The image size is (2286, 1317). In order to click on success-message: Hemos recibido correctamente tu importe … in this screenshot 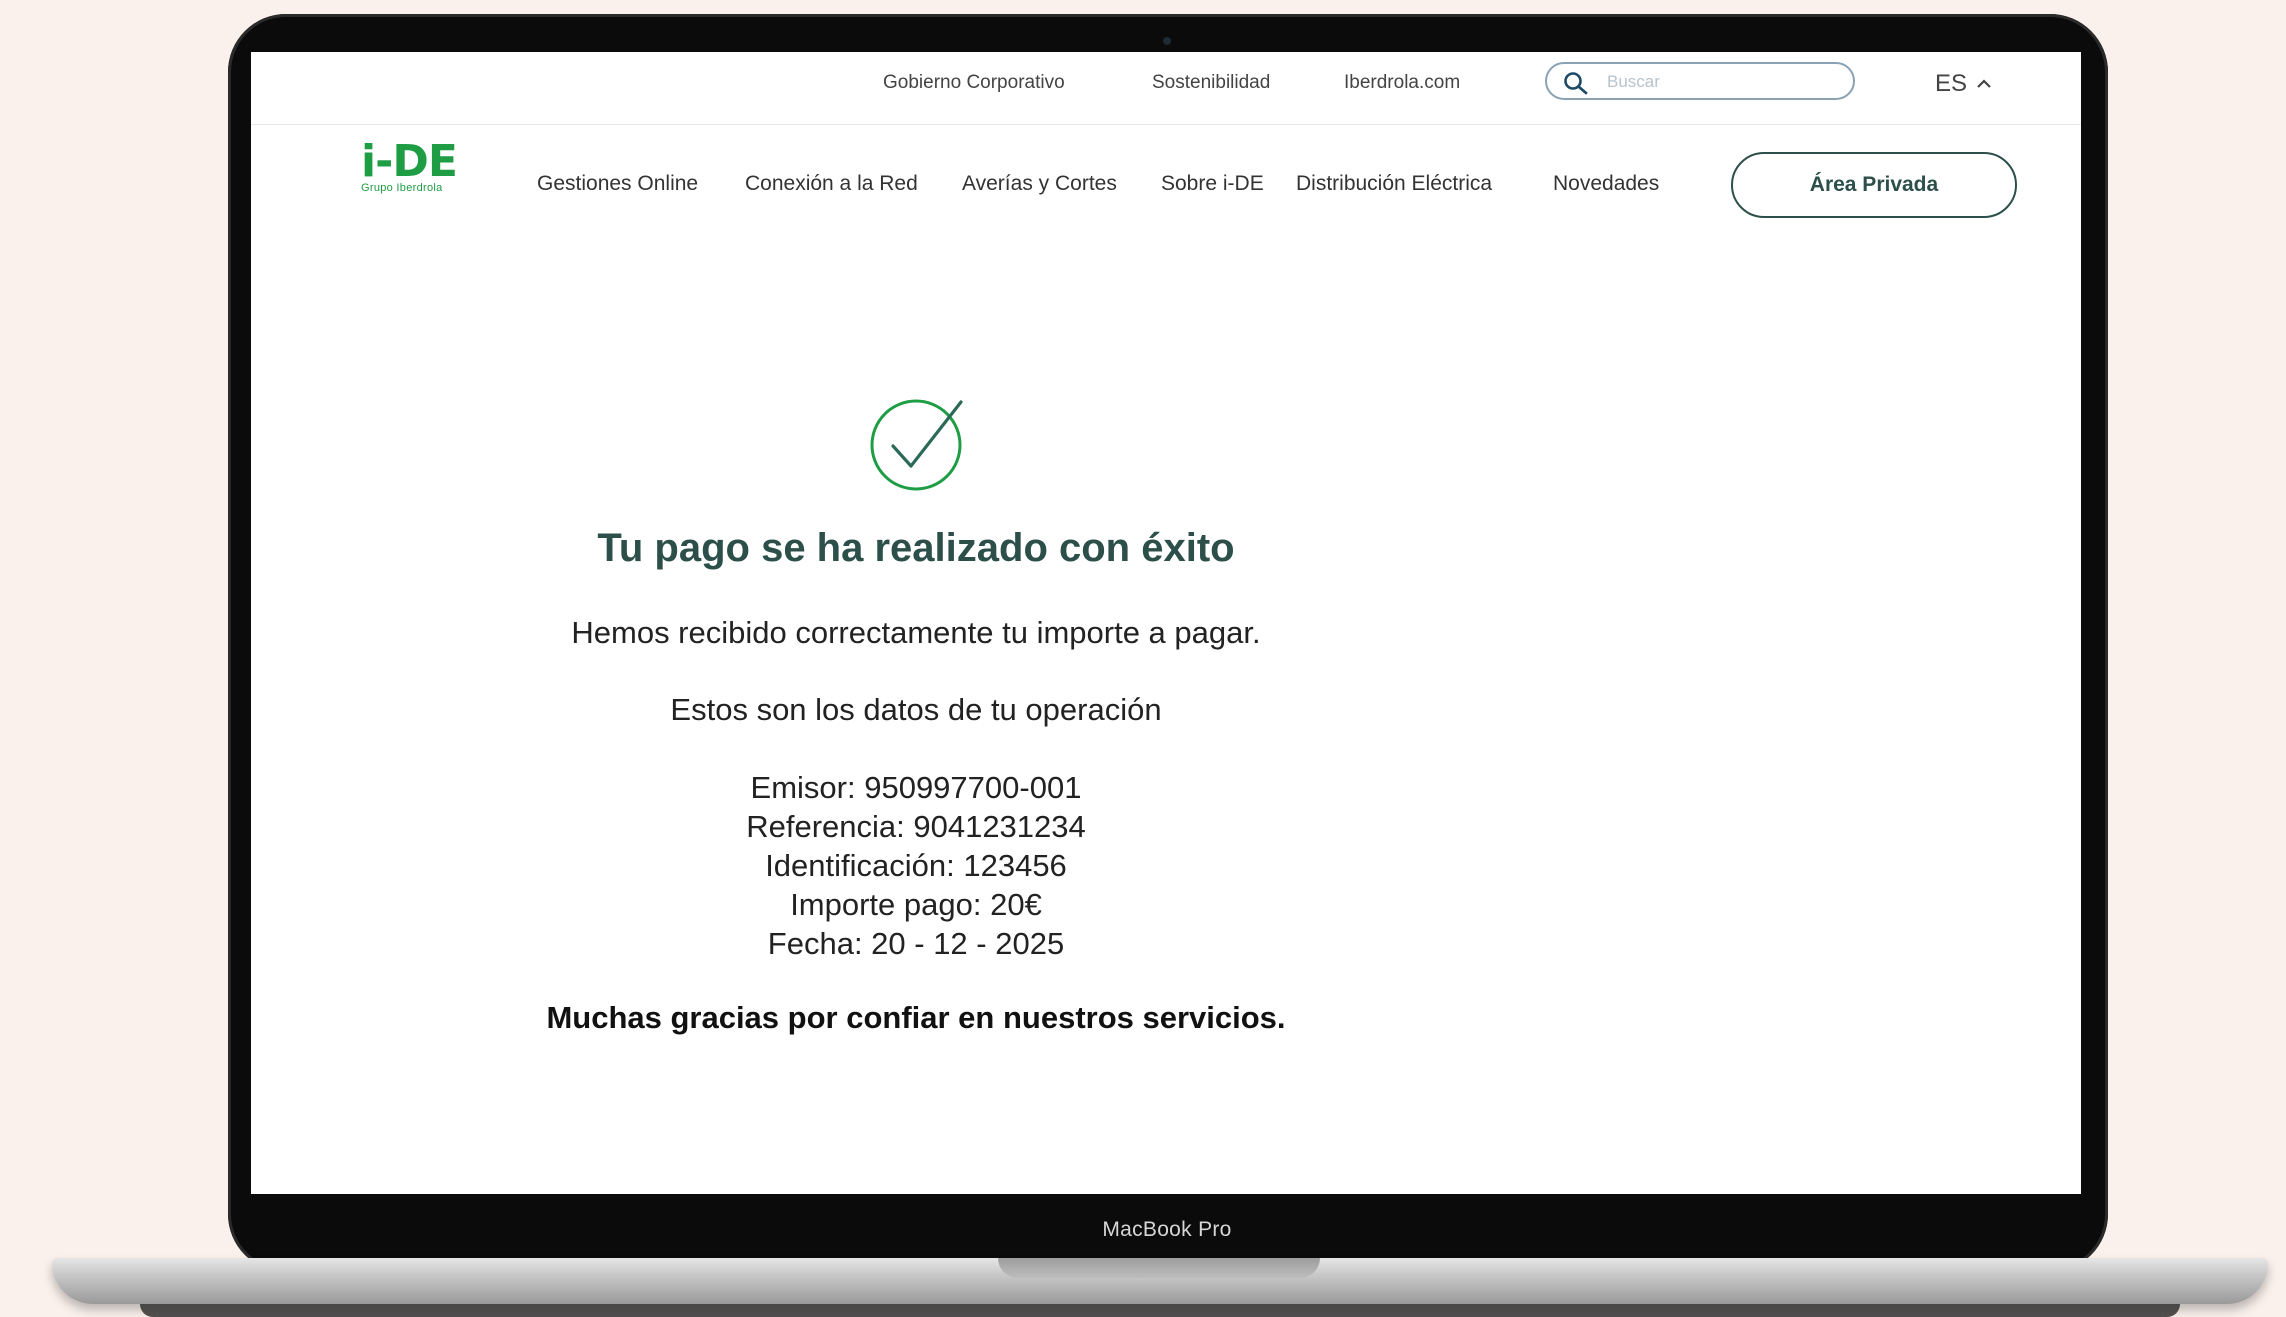, I will do `click(916, 632)`.